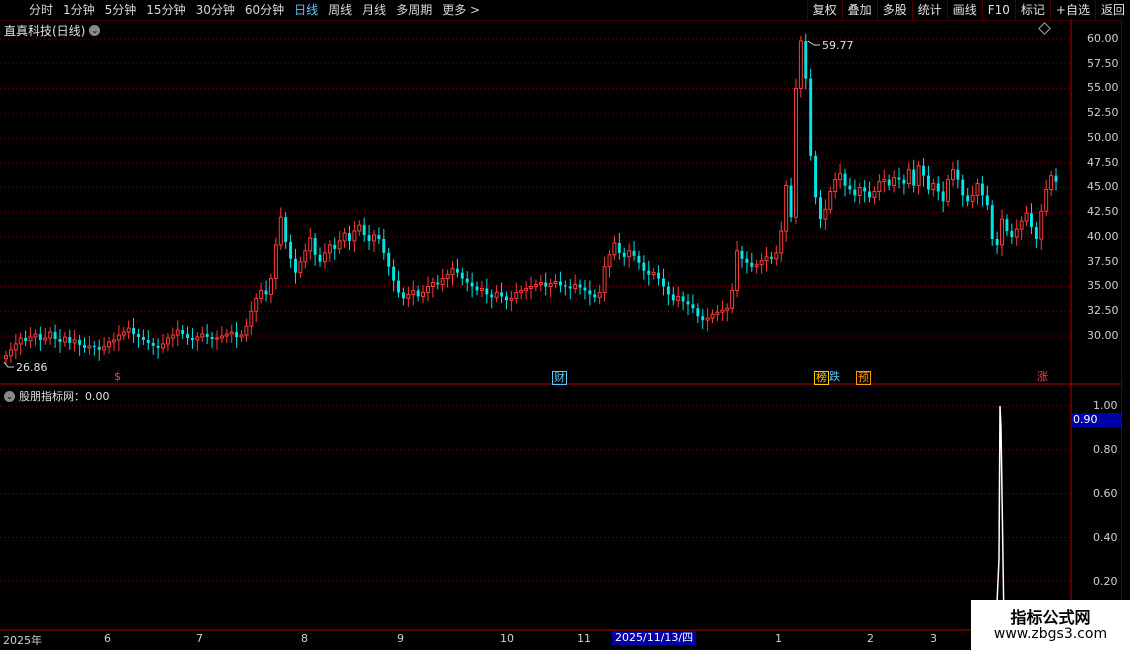  What do you see at coordinates (1105, 449) in the screenshot?
I see `indicator-tick: 0.80` at bounding box center [1105, 449].